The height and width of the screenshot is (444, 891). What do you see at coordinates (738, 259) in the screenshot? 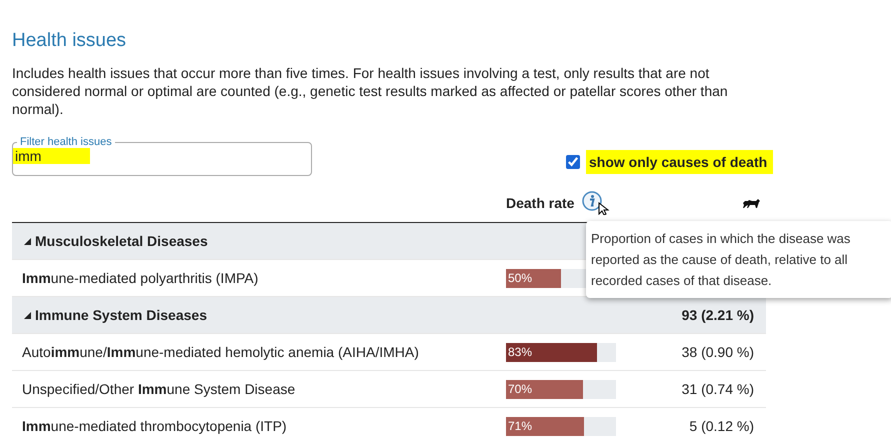
I see `tooltip: Proportion of cases in which the disease was reported as the cause of death, relative to all recorded cases of that disease.` at bounding box center [738, 259].